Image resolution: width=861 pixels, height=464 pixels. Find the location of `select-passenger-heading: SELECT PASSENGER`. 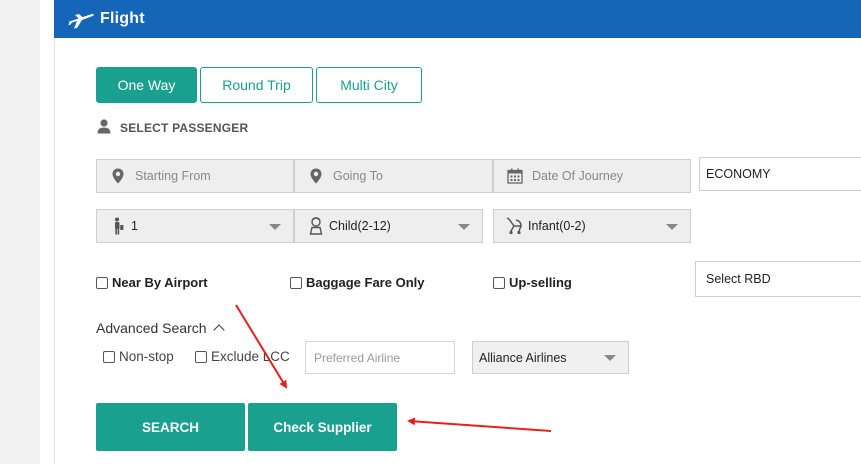

select-passenger-heading: SELECT PASSENGER is located at coordinates (172, 127).